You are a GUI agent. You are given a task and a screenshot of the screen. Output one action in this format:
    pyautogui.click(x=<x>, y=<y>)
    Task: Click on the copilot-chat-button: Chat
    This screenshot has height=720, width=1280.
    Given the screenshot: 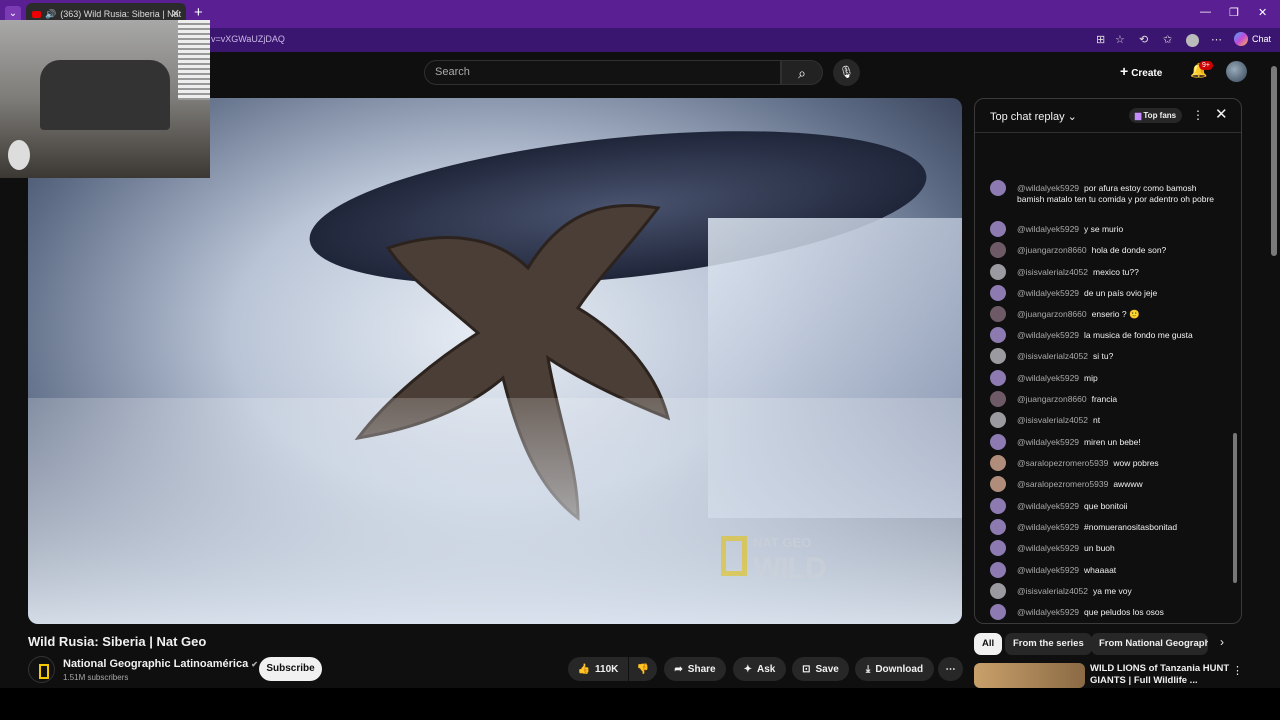 What is the action you would take?
    pyautogui.click(x=1252, y=39)
    